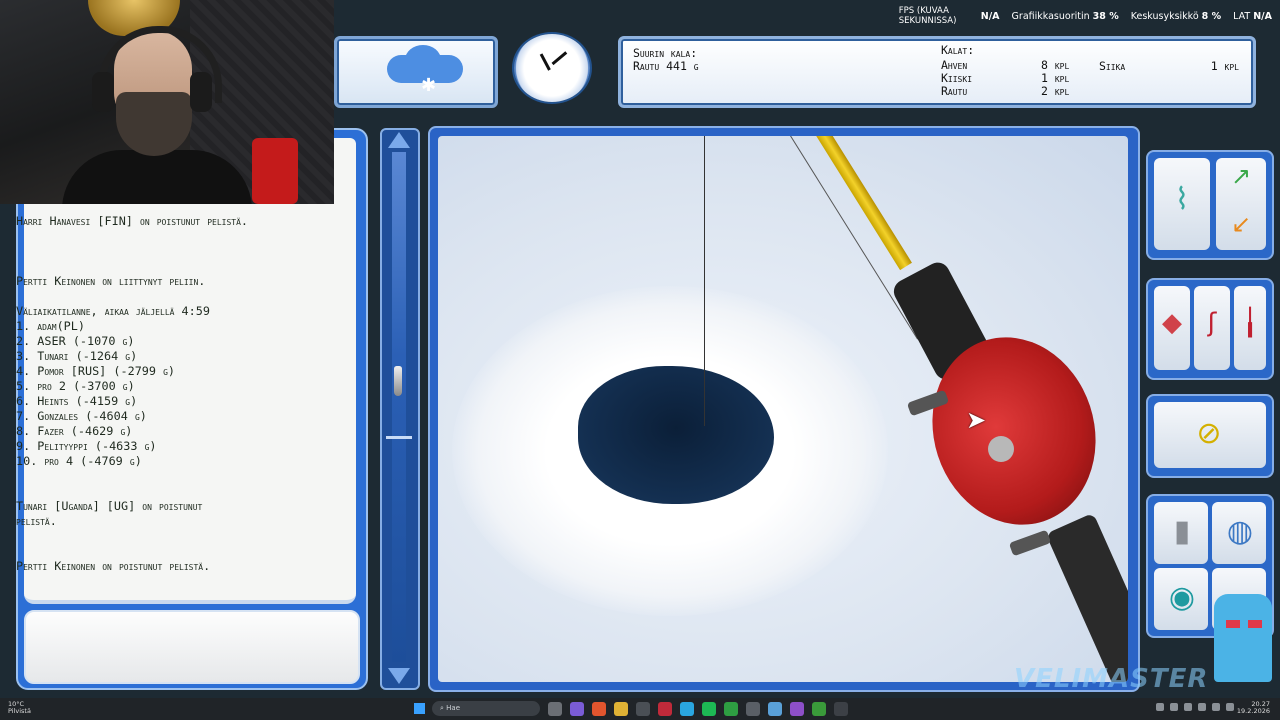  Describe the element at coordinates (1250, 328) in the screenshot. I see `lure-jig-icon: ╽` at that location.